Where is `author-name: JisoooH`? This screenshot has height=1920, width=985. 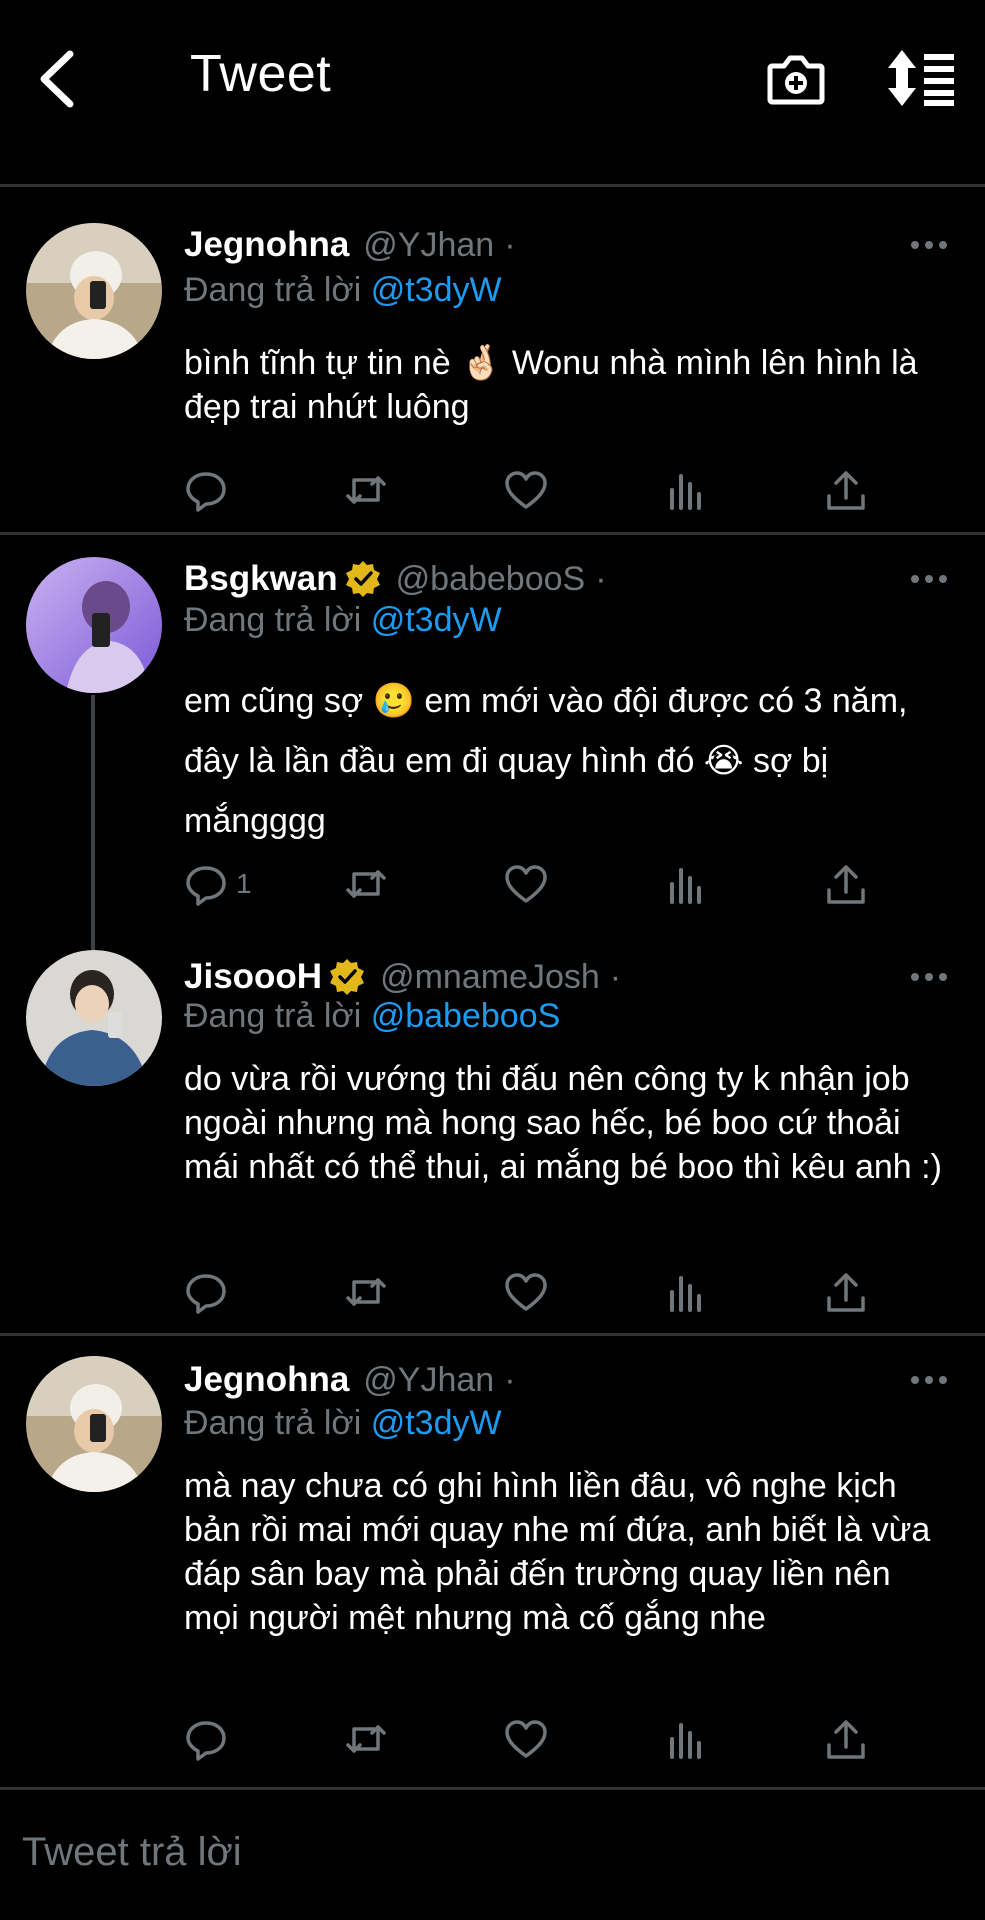
author-name: JisoooH is located at coordinates (253, 977).